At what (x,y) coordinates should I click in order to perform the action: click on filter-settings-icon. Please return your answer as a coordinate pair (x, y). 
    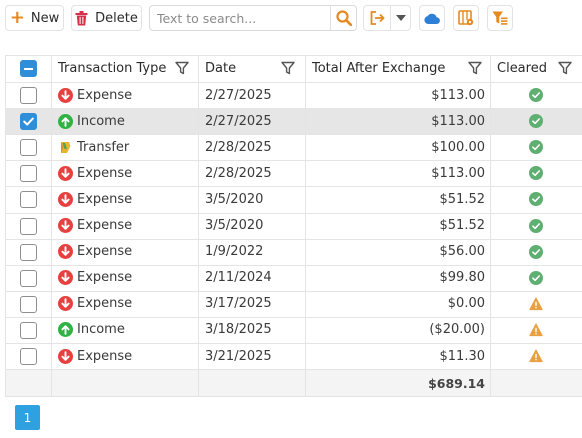
    Looking at the image, I should click on (500, 18).